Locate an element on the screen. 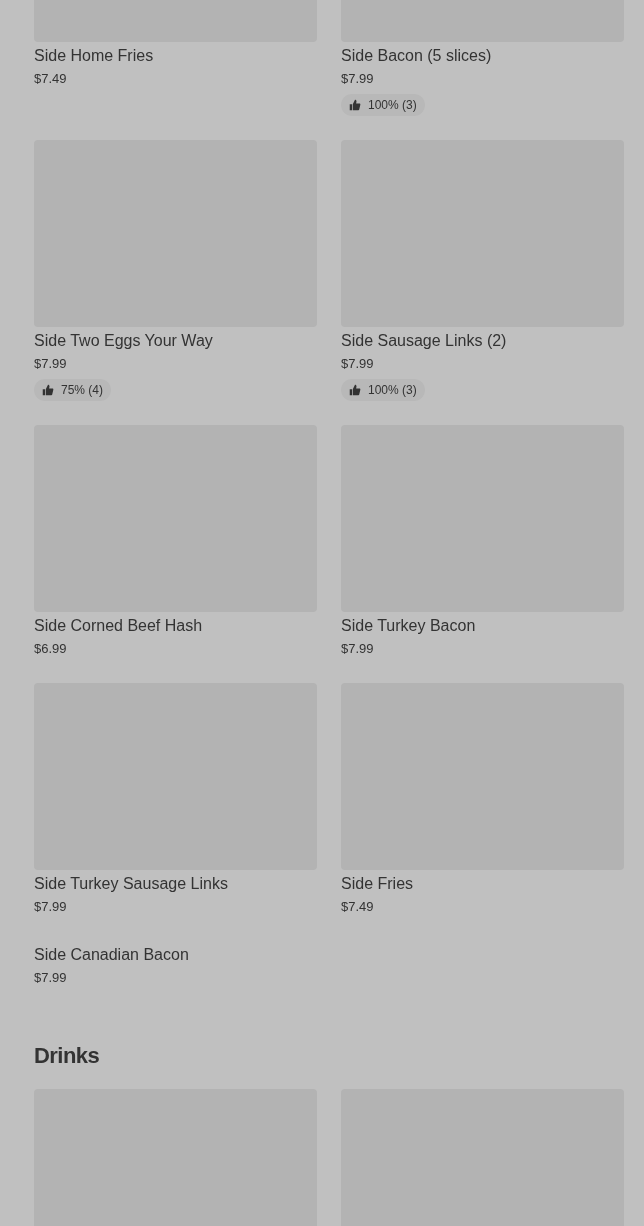 Image resolution: width=644 pixels, height=1226 pixels. item-name: Side Fries is located at coordinates (377, 884).